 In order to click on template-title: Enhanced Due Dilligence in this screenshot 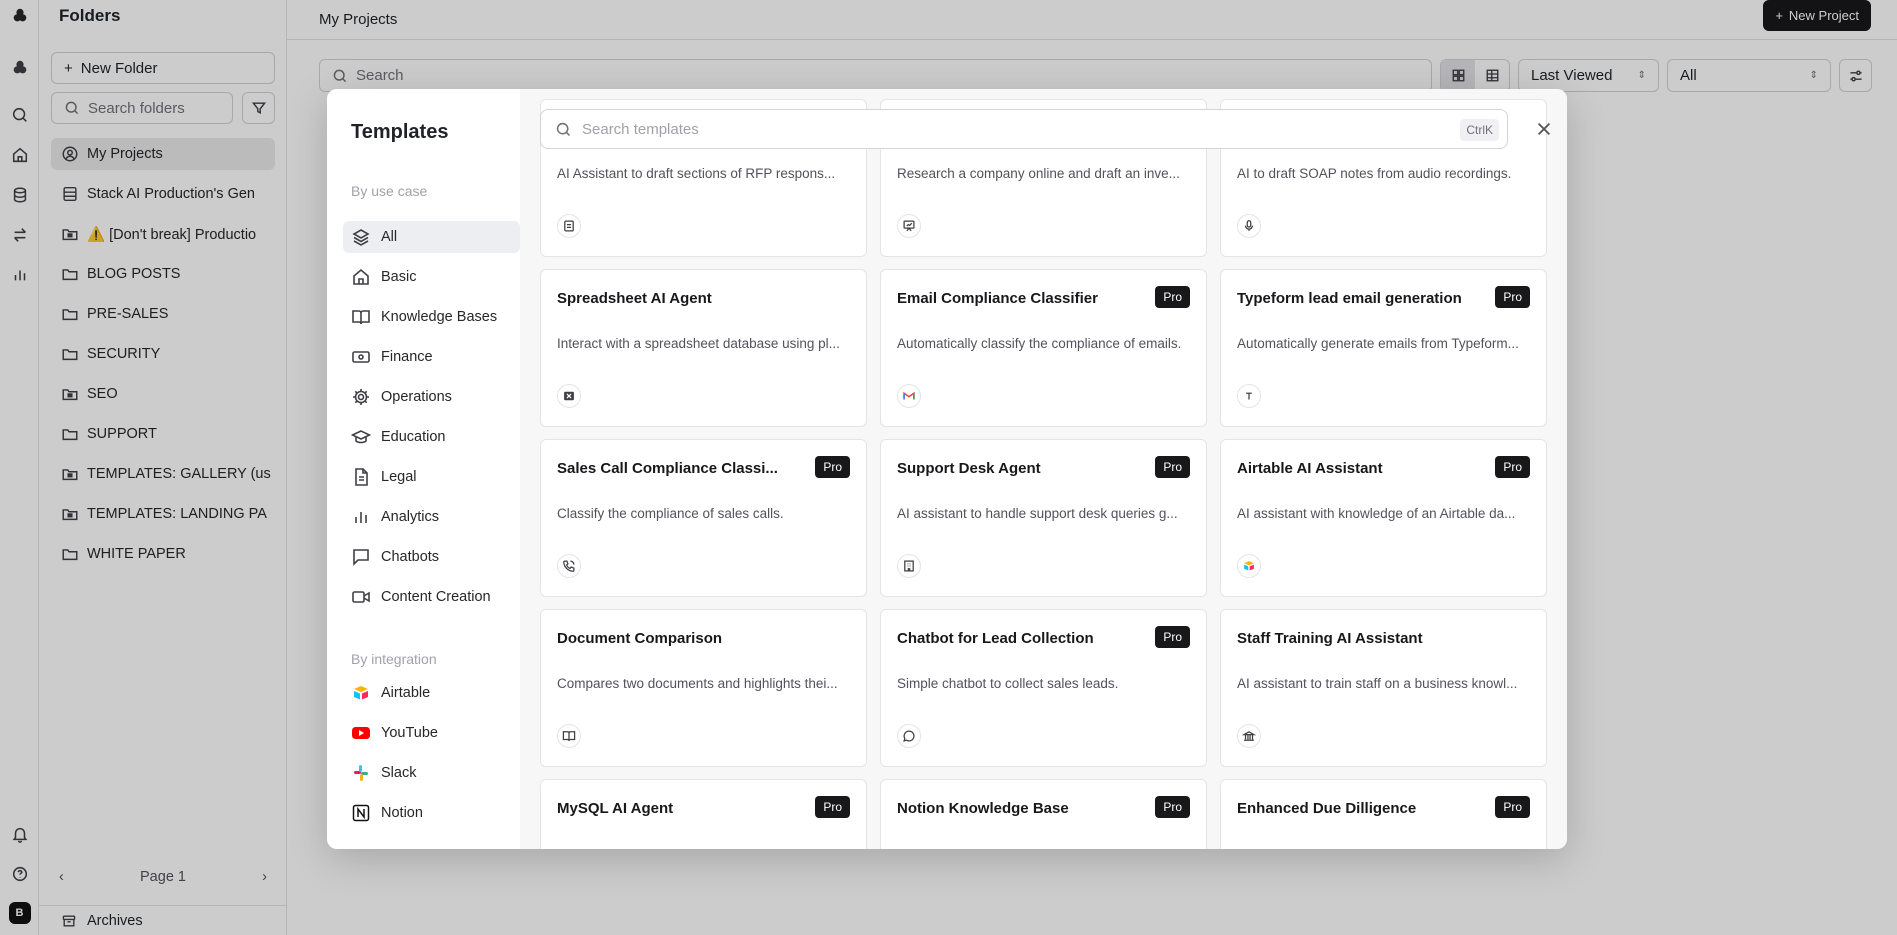, I will do `click(1327, 808)`.